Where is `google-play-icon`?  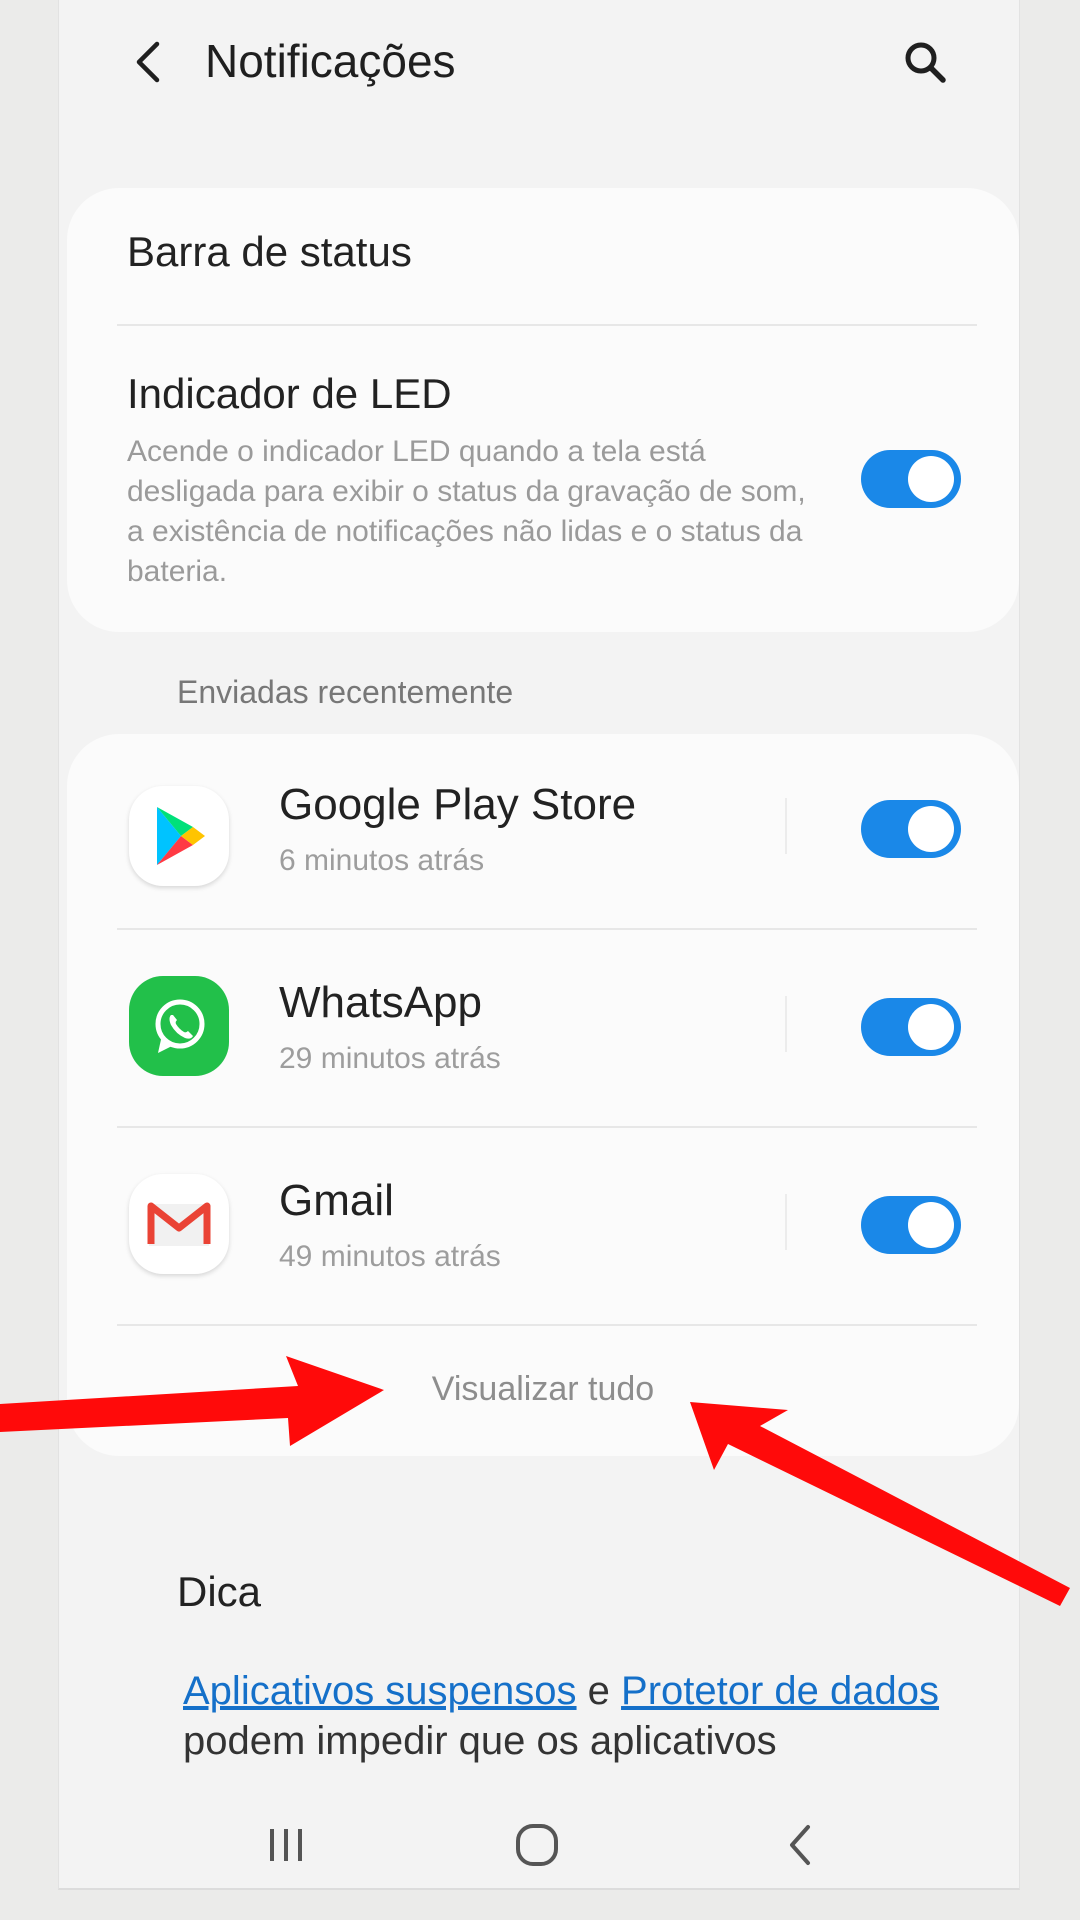
google-play-icon is located at coordinates (179, 836).